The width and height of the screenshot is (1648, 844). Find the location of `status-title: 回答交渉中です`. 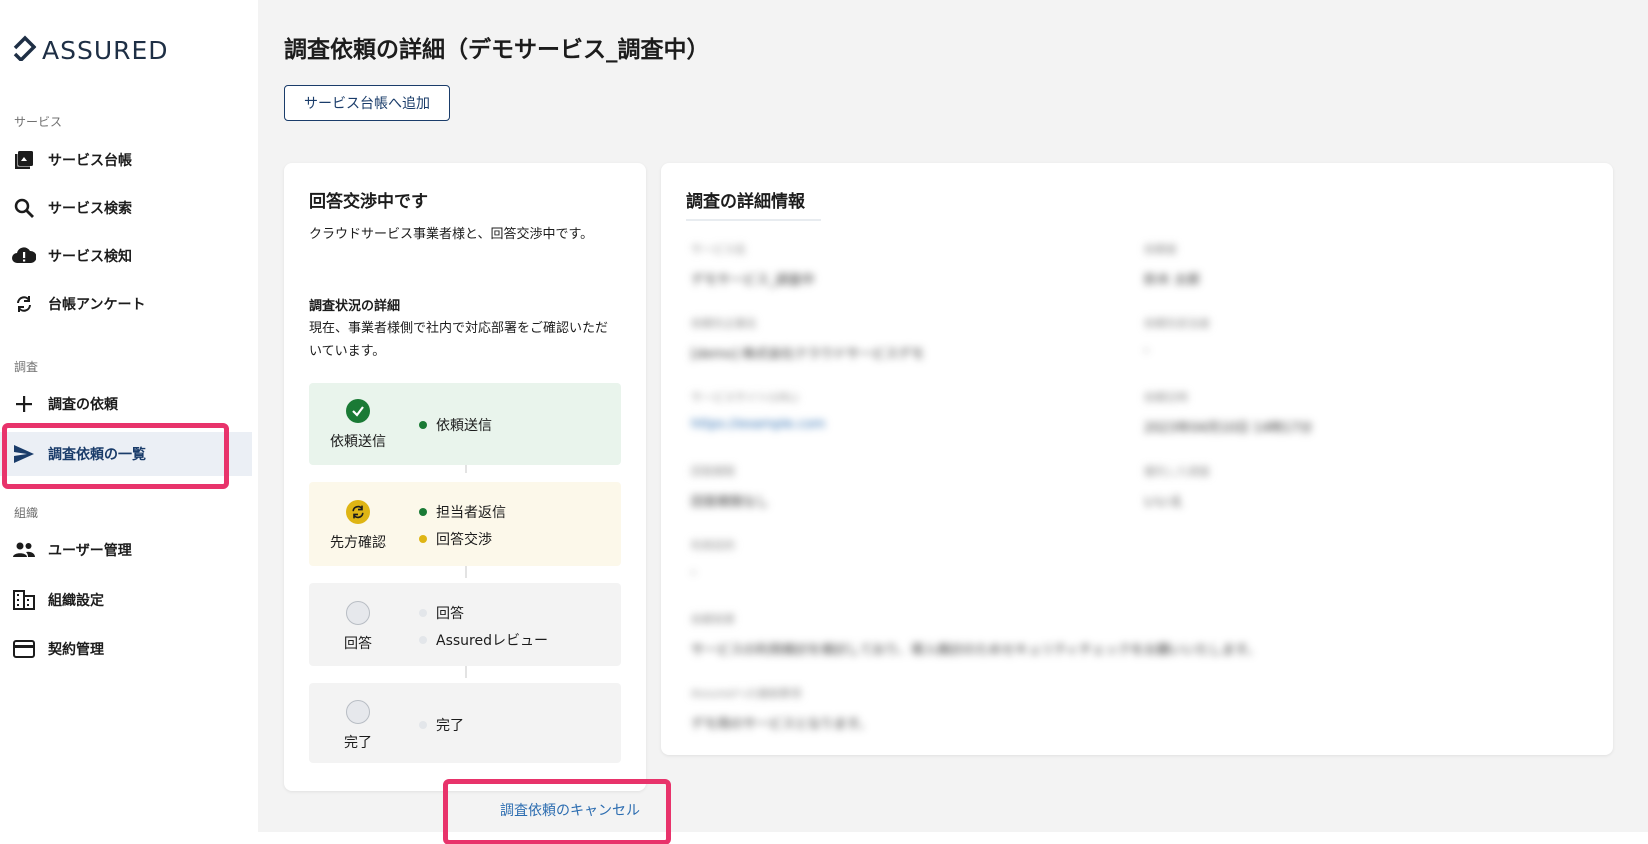

status-title: 回答交渉中です is located at coordinates (368, 202).